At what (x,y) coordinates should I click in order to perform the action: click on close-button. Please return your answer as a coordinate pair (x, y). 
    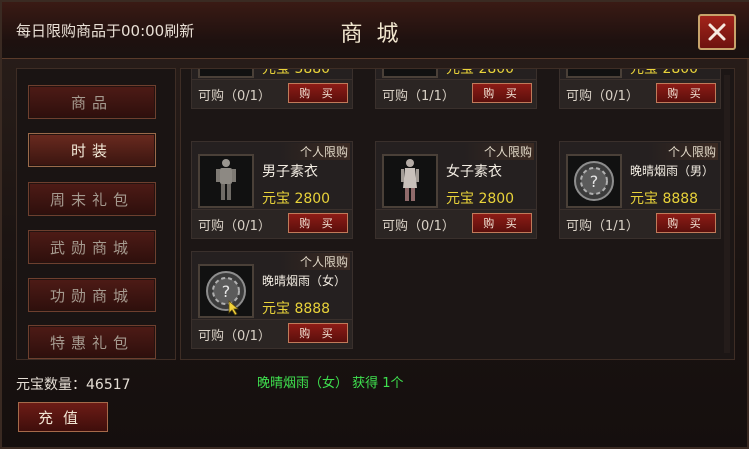
    Looking at the image, I should click on (717, 32).